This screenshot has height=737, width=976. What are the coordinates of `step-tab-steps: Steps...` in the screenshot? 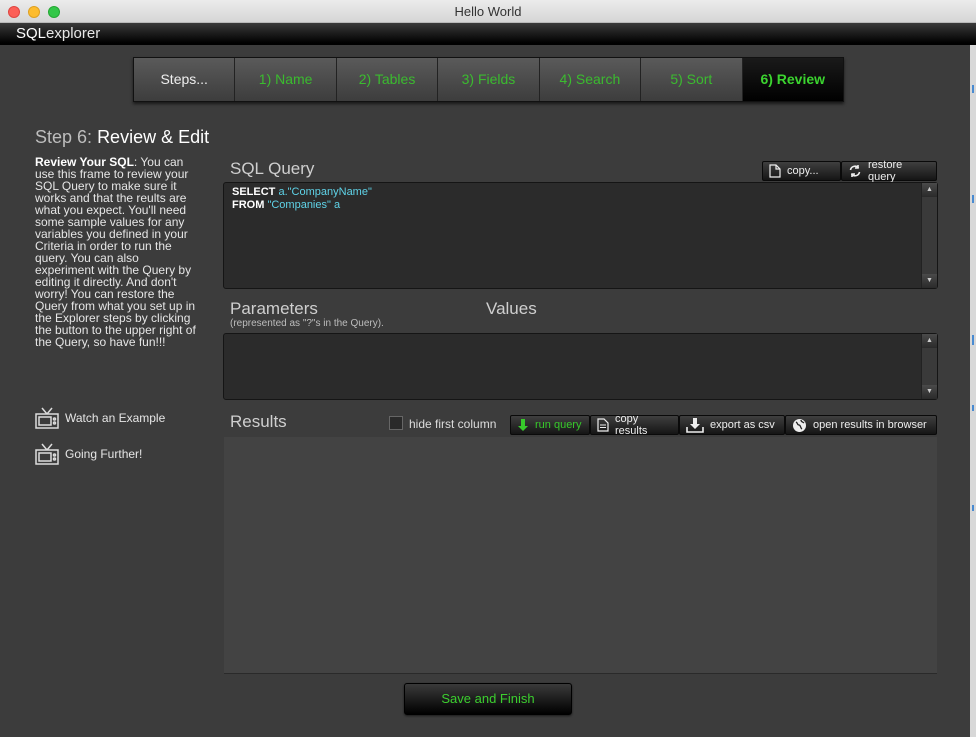 It's located at (185, 79).